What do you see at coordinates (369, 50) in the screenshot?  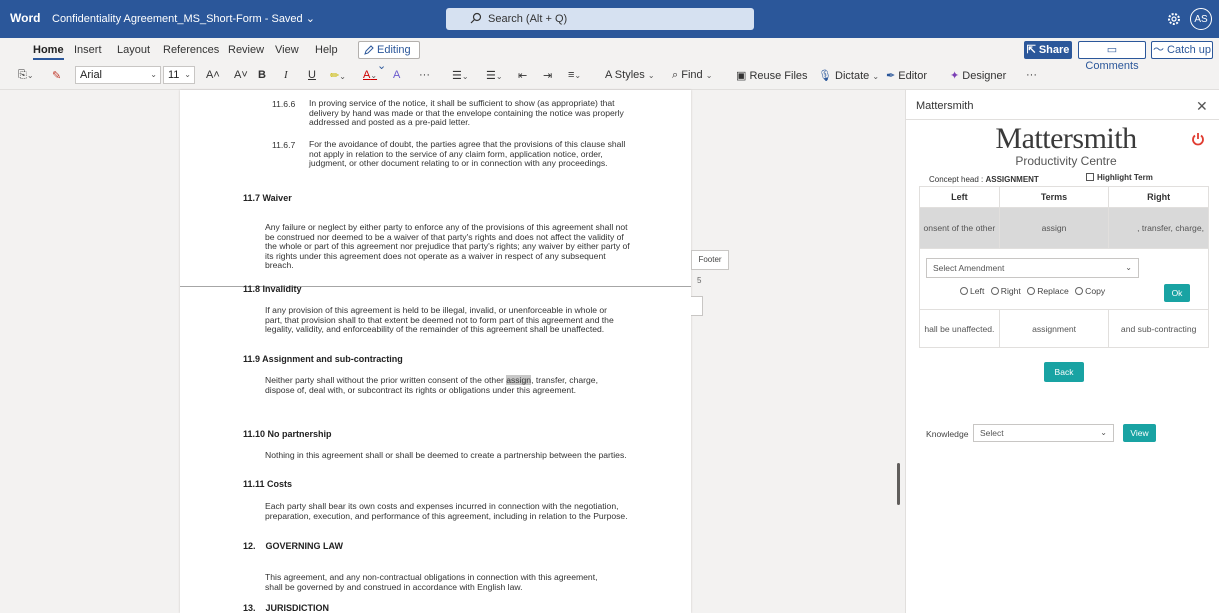 I see `pencil-icon` at bounding box center [369, 50].